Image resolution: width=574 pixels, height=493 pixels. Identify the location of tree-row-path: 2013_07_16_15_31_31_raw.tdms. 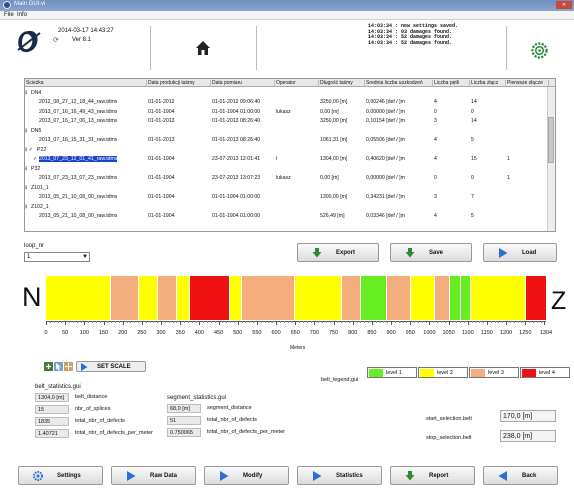
(78, 140).